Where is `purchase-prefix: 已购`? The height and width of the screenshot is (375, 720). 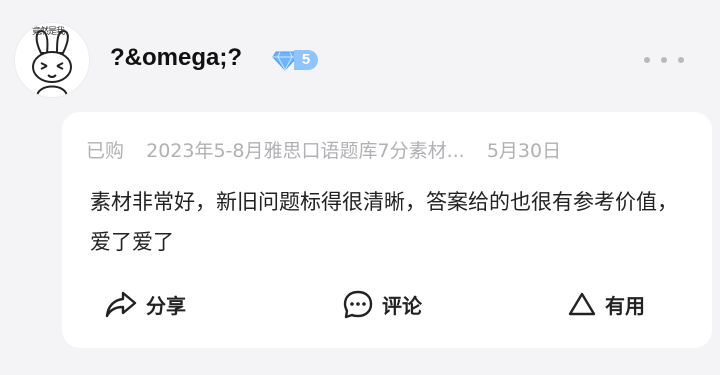
purchase-prefix: 已购 is located at coordinates (105, 151).